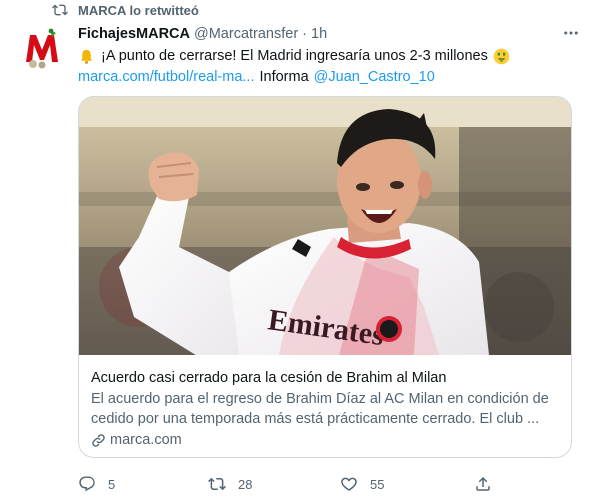 This screenshot has height=498, width=600. I want to click on link-icon, so click(98, 440).